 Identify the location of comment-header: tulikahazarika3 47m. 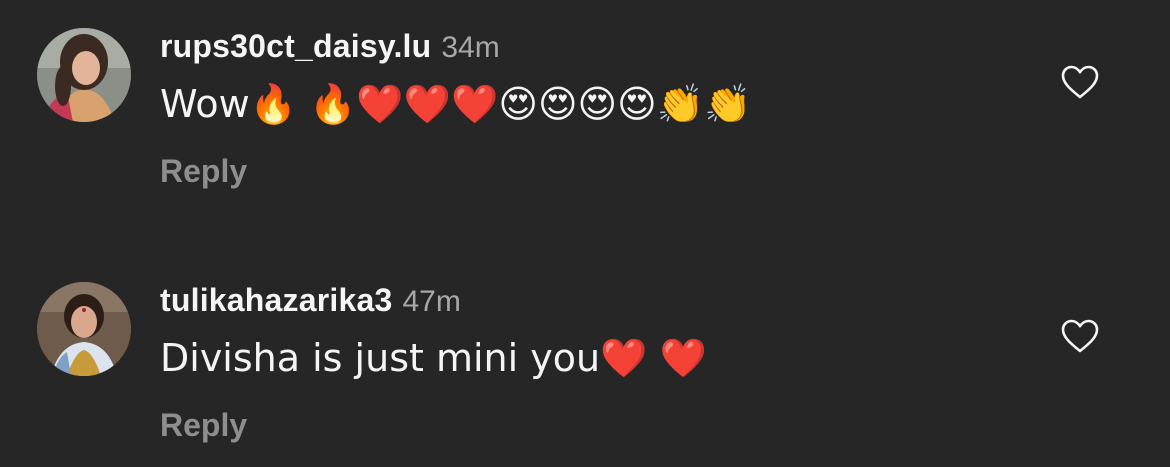
(310, 300).